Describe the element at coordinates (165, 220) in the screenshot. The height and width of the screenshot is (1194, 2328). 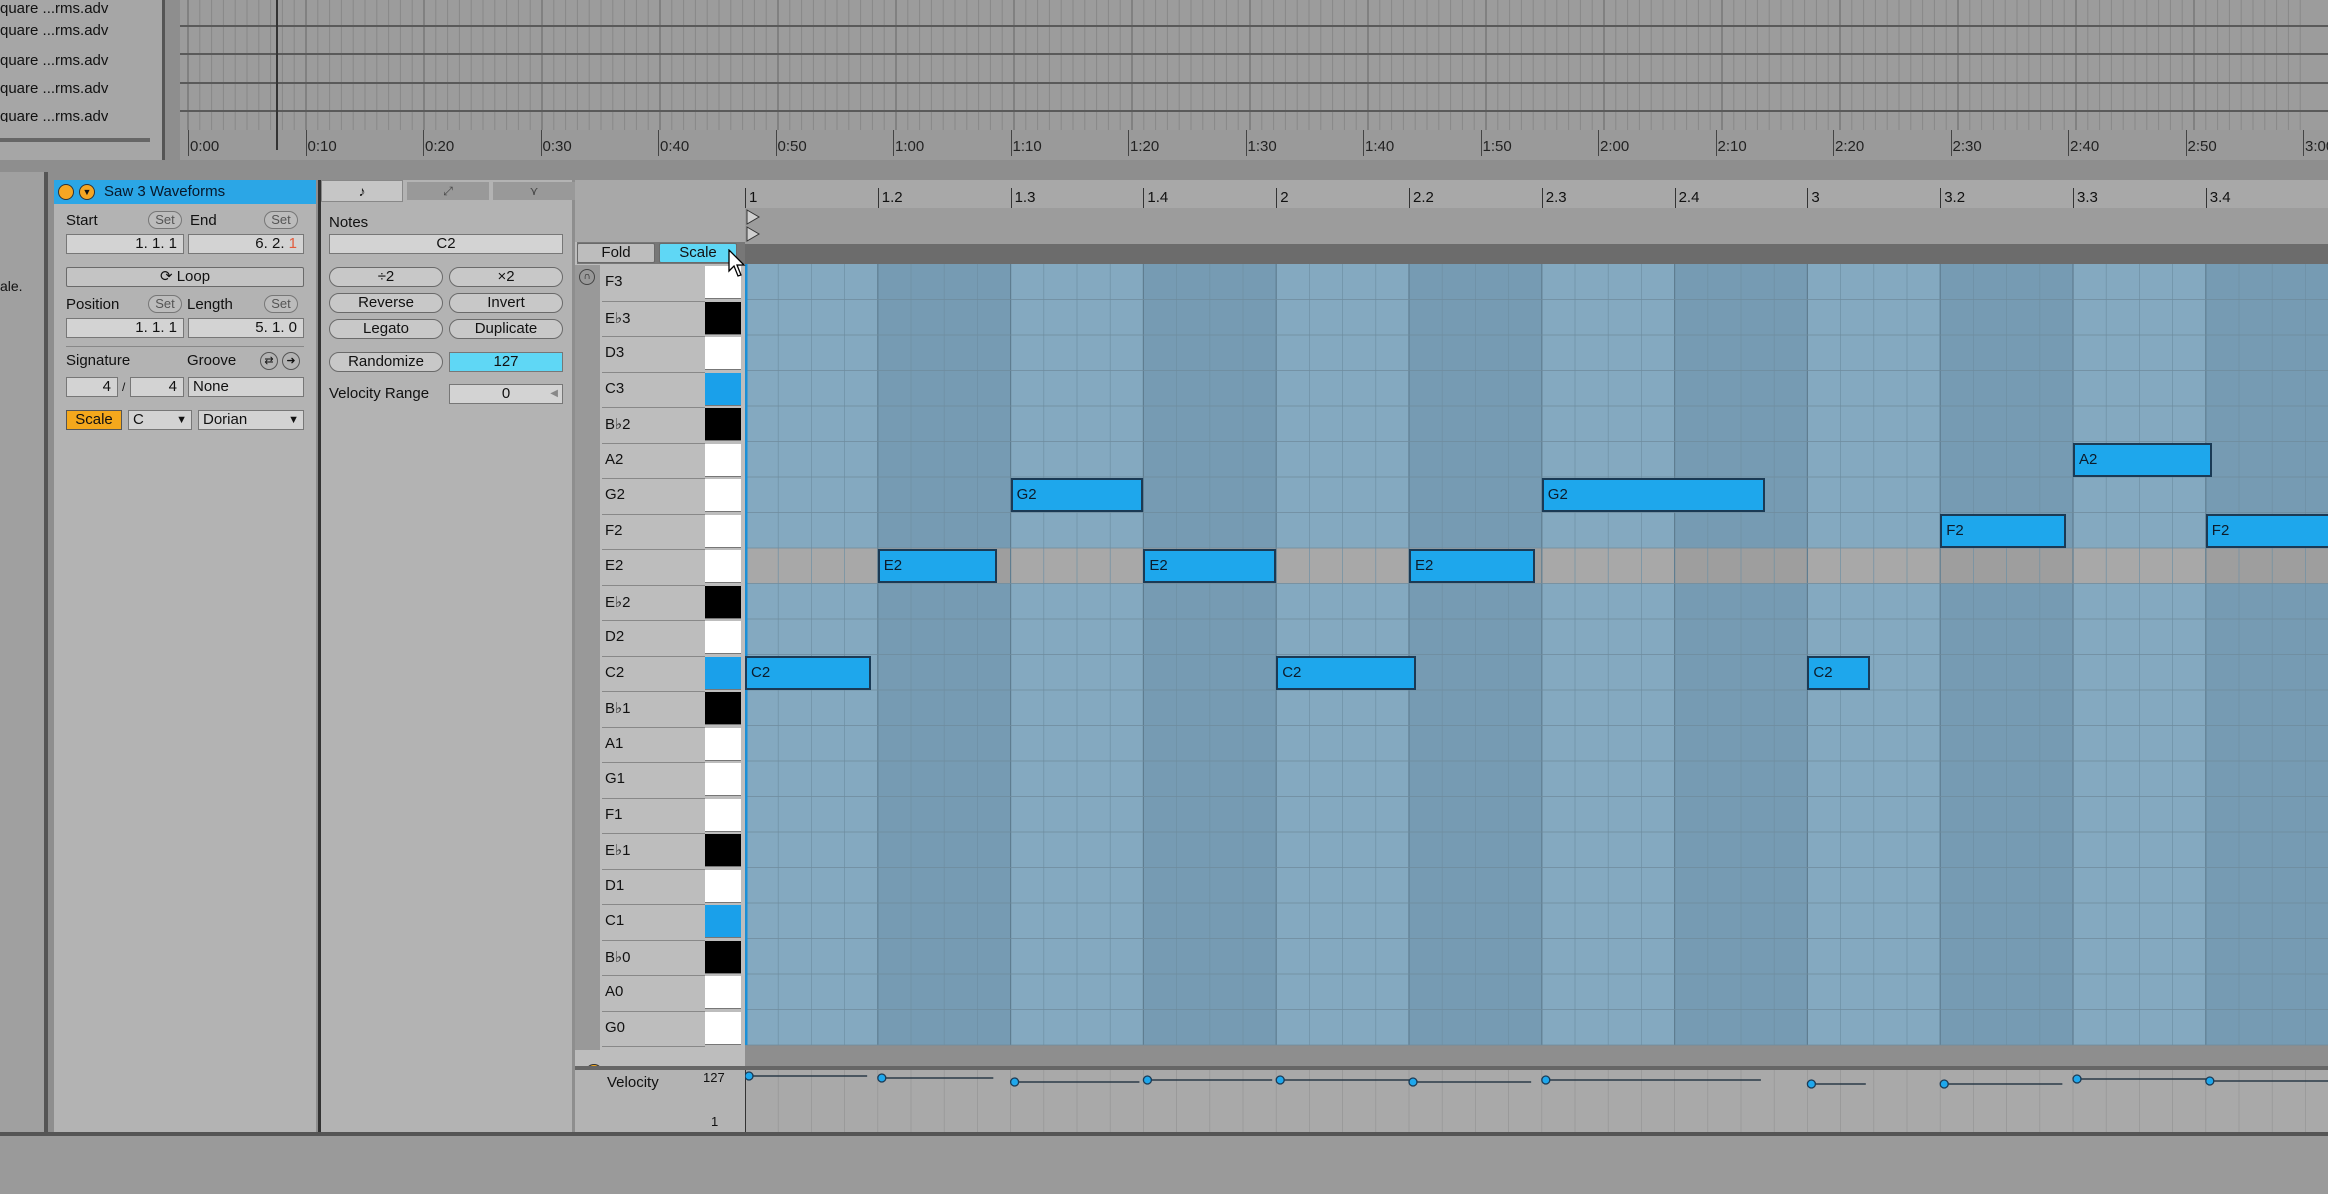
I see `start-set-button: Set` at that location.